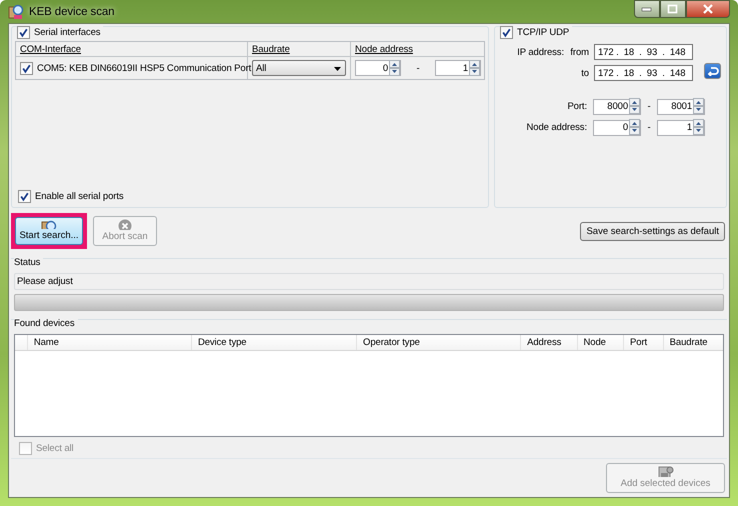 This screenshot has width=738, height=506. Describe the element at coordinates (369, 281) in the screenshot. I see `status-message: Please adjust` at that location.